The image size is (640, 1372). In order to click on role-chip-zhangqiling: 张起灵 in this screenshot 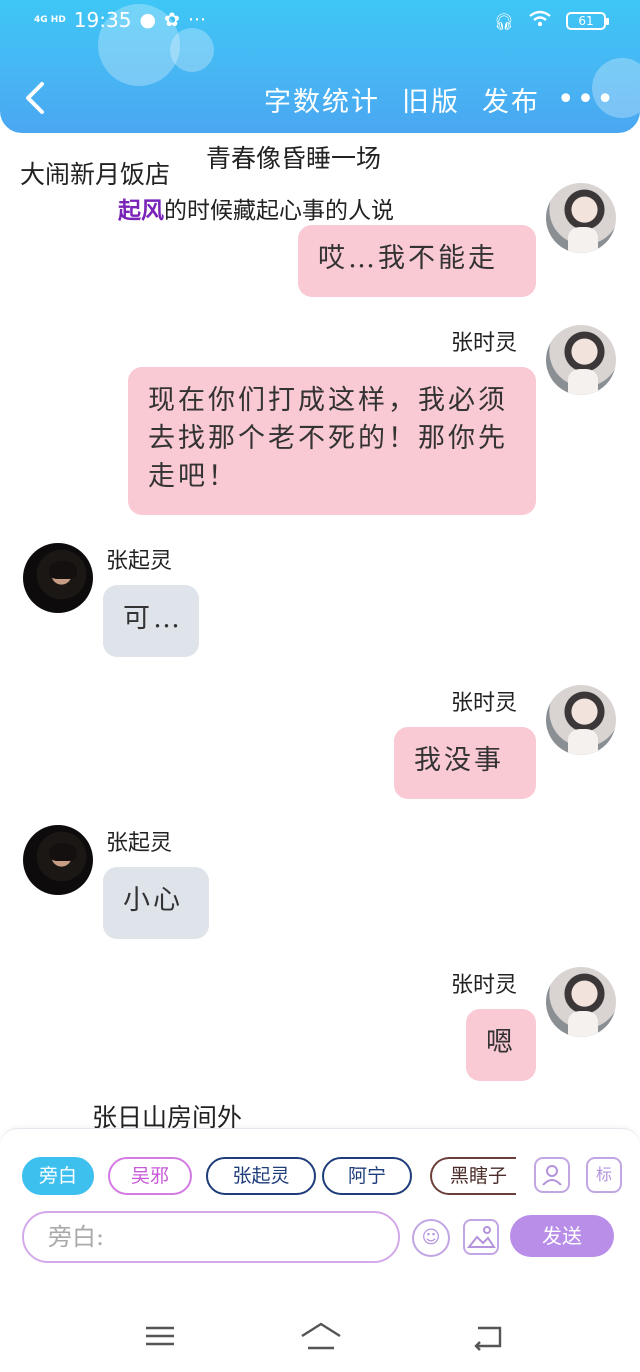, I will do `click(261, 1176)`.